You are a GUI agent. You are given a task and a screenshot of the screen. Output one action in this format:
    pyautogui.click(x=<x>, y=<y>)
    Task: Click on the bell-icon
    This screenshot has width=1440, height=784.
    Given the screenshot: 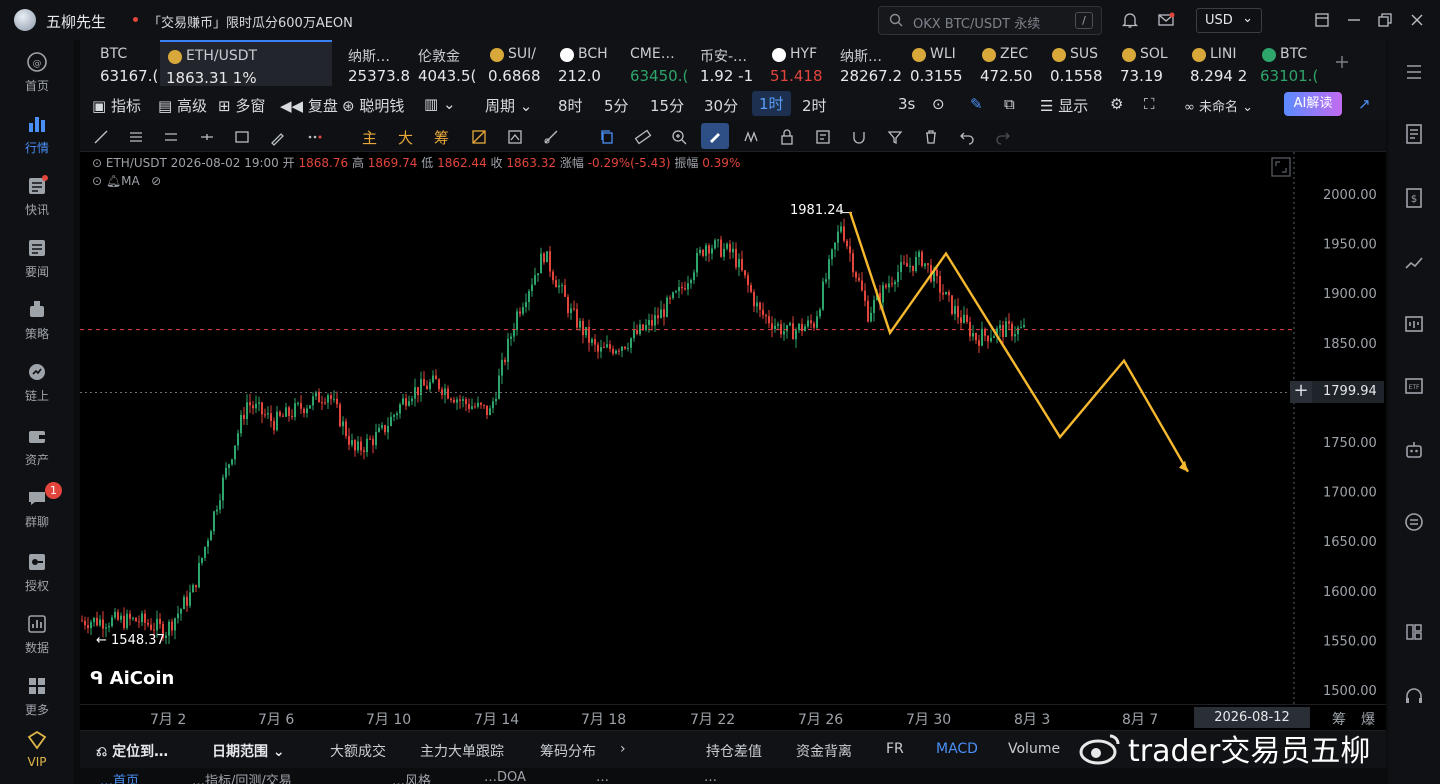 What is the action you would take?
    pyautogui.click(x=1130, y=20)
    